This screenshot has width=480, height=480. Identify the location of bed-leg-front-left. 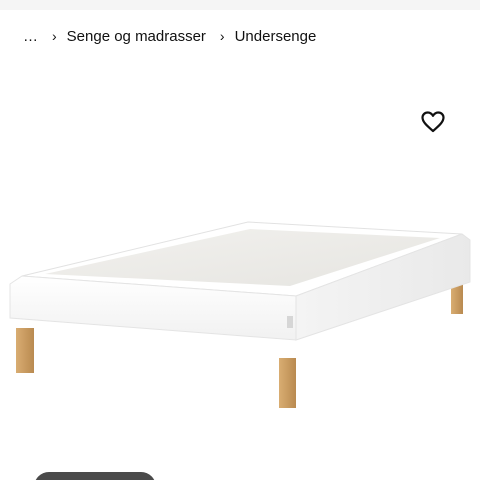
(25, 350).